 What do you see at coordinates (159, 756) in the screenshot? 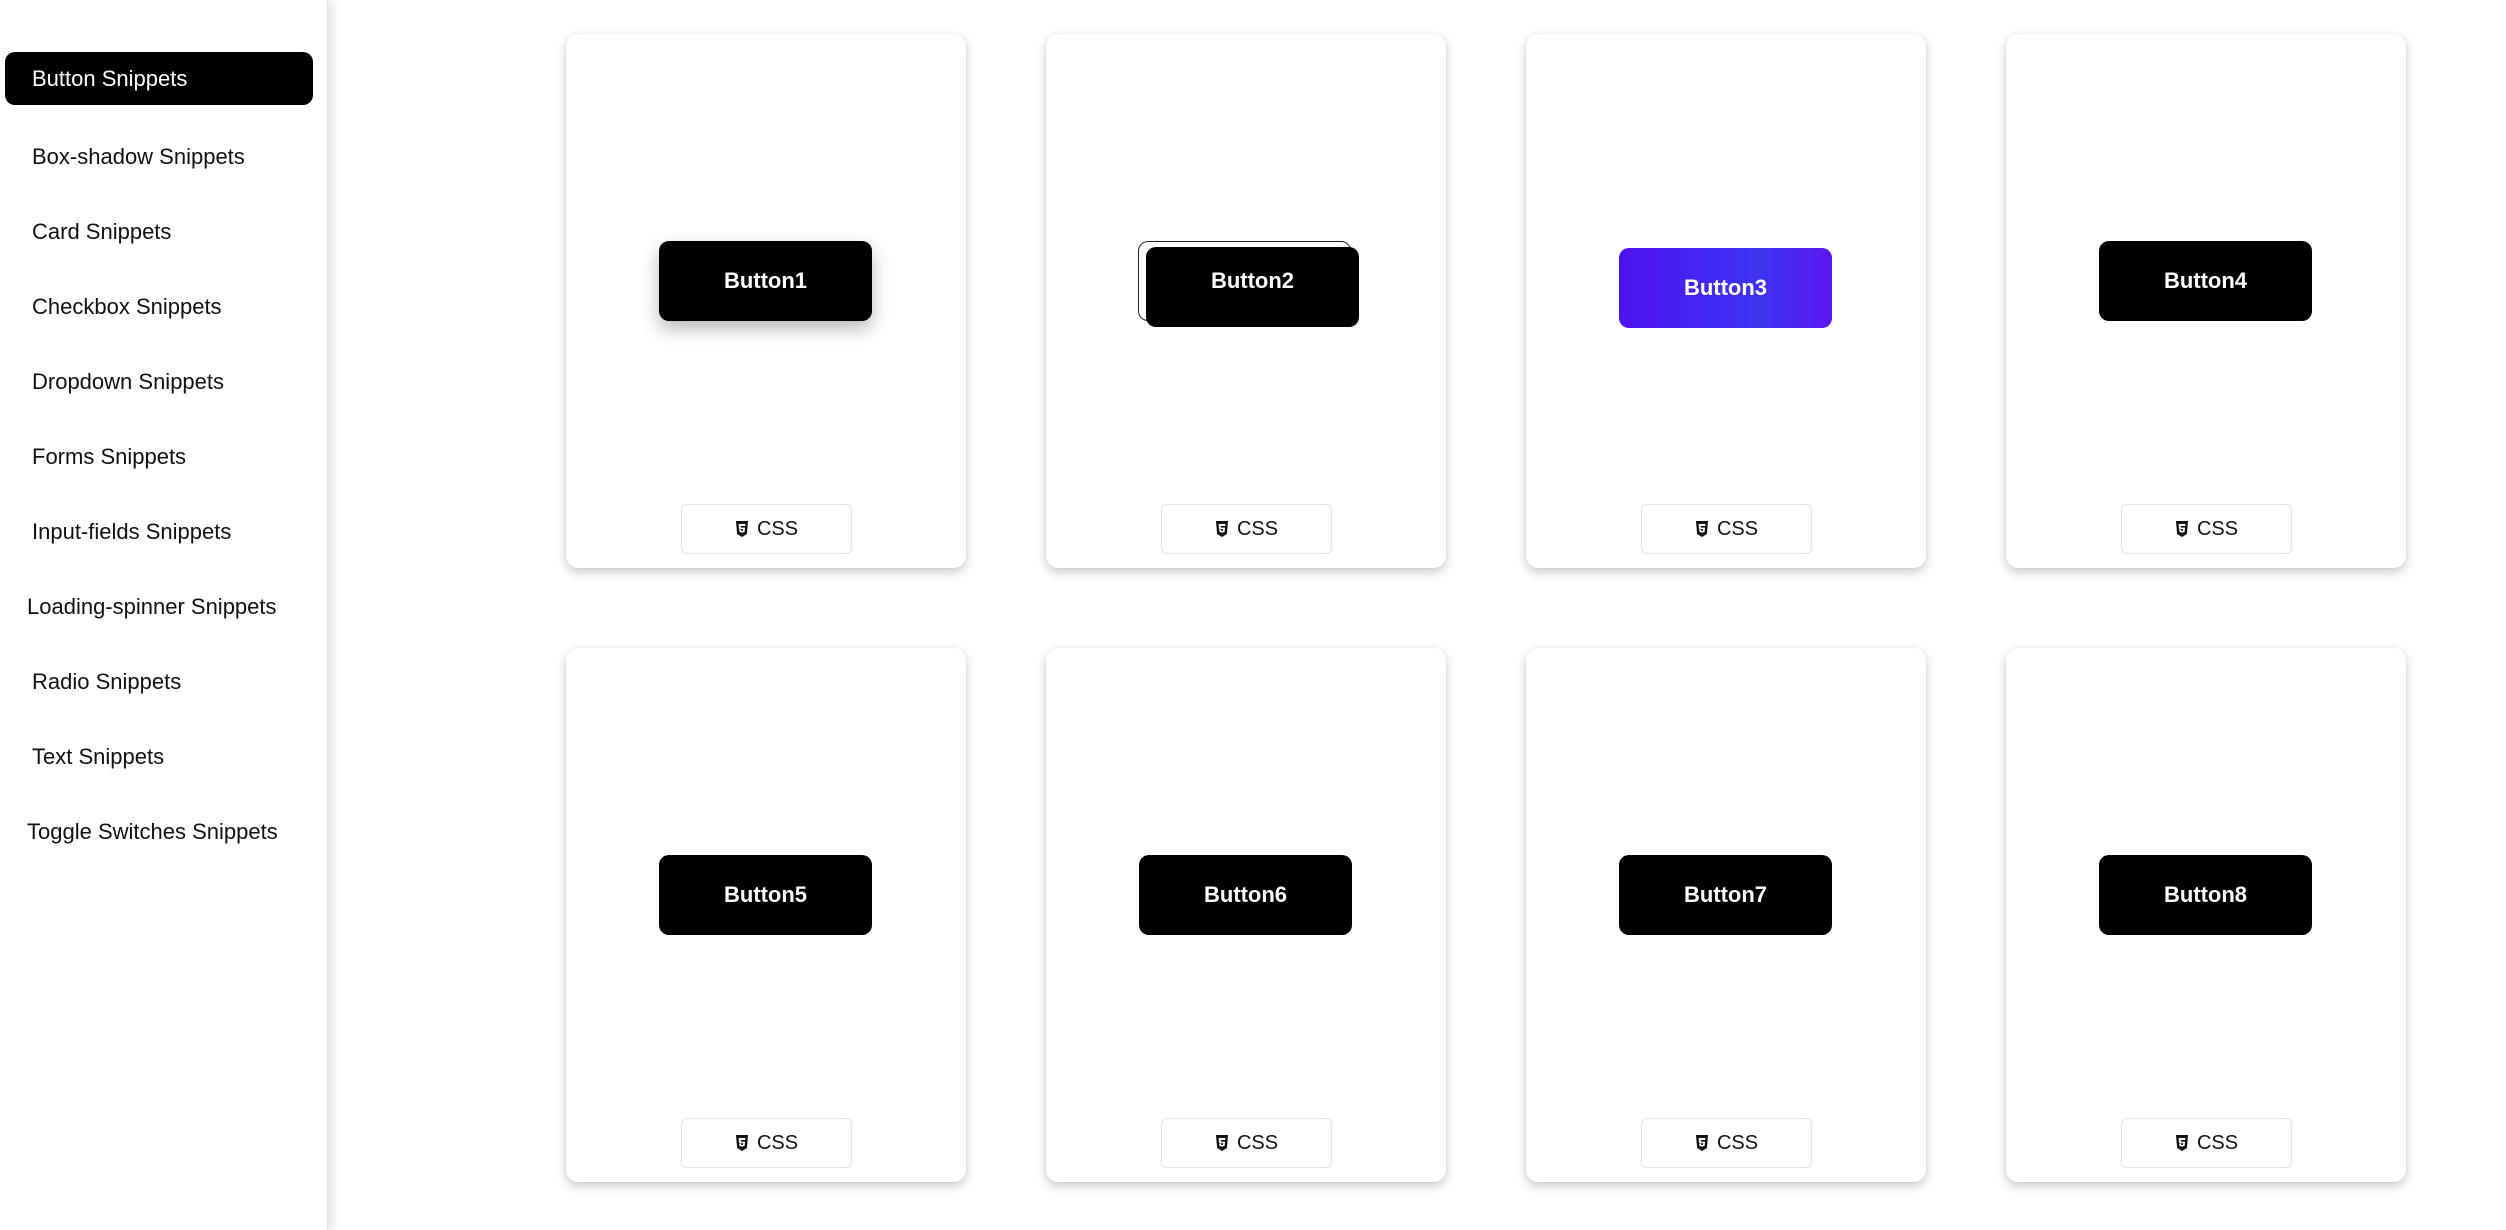
I see `sidebar-item-text-snippets: Text Snippets` at bounding box center [159, 756].